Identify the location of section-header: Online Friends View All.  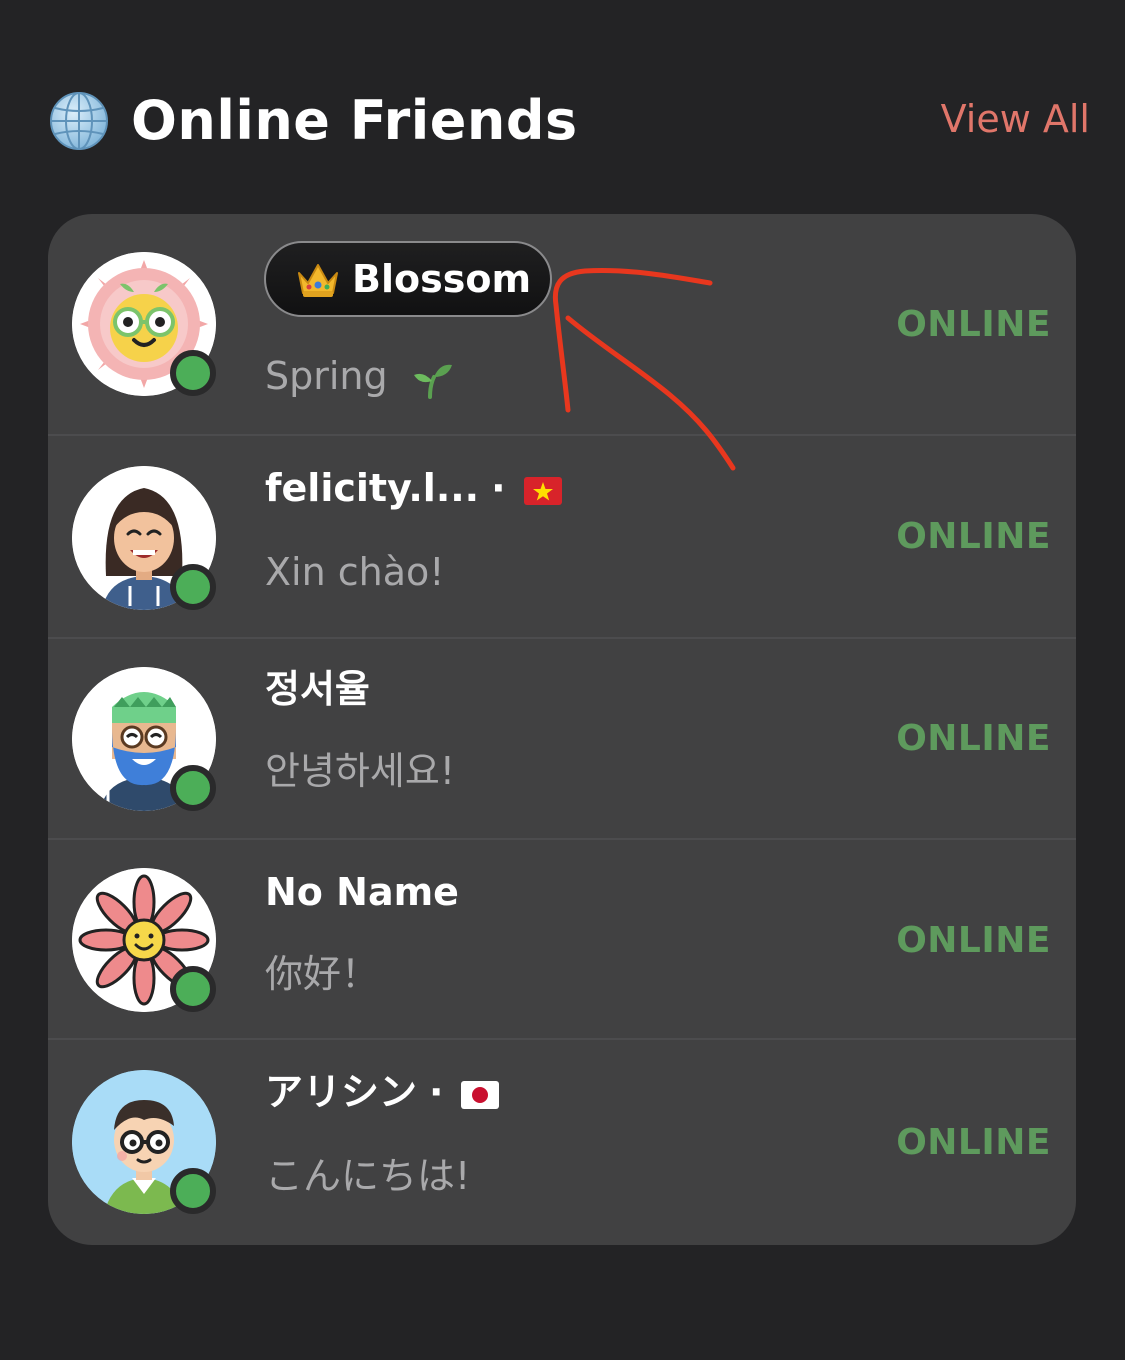
(569, 121).